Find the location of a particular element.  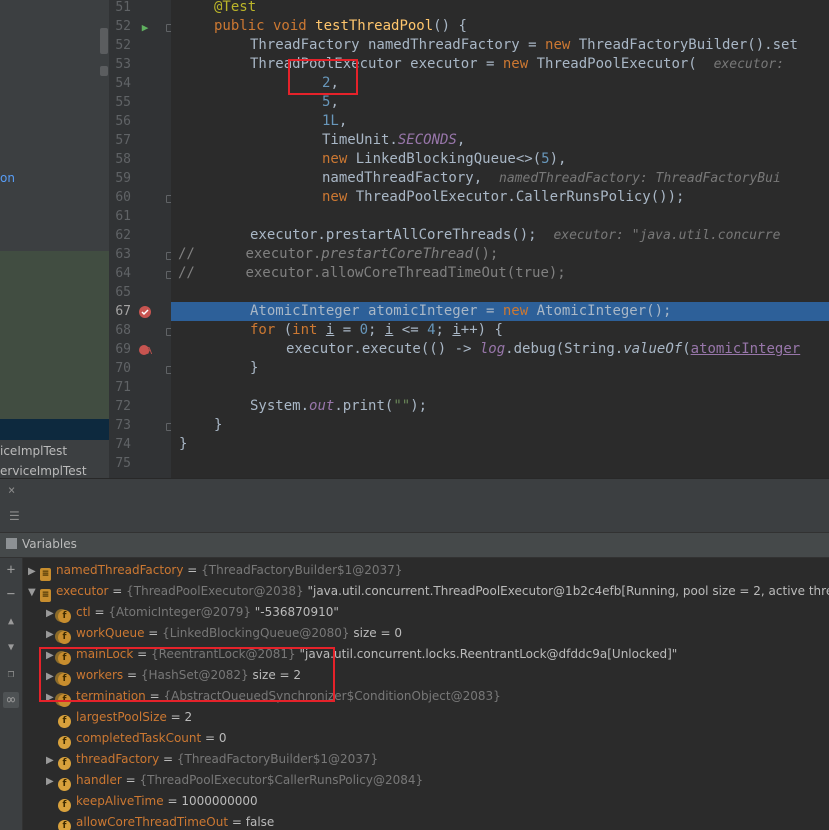

debug-tool-header: × ☰ is located at coordinates (414, 505).